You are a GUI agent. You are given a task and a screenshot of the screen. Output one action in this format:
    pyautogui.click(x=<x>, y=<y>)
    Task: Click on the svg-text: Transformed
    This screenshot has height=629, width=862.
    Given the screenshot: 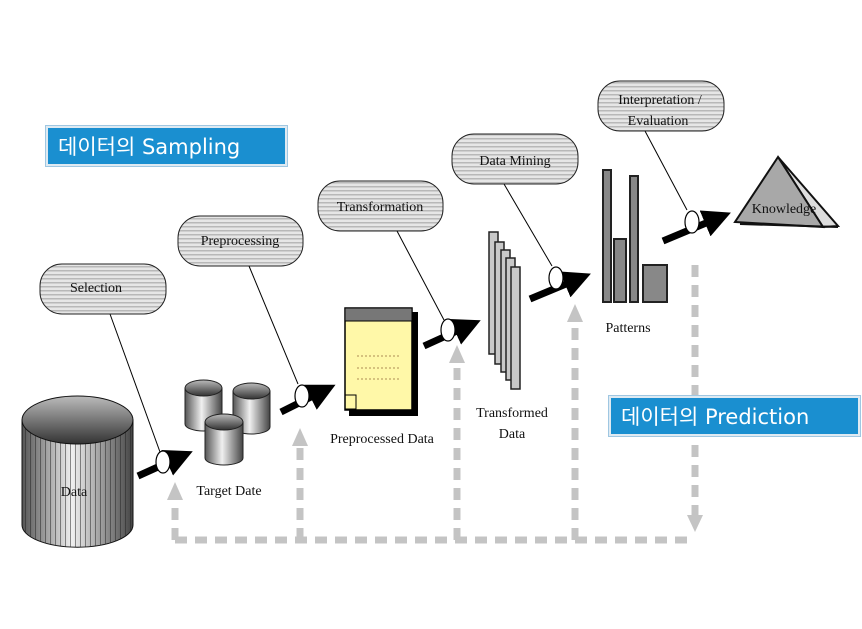 What is the action you would take?
    pyautogui.click(x=512, y=413)
    